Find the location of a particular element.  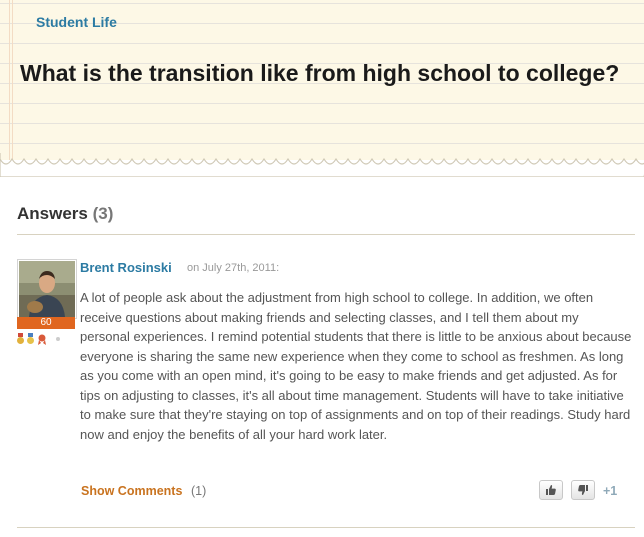

thumbs-down-button is located at coordinates (583, 490).